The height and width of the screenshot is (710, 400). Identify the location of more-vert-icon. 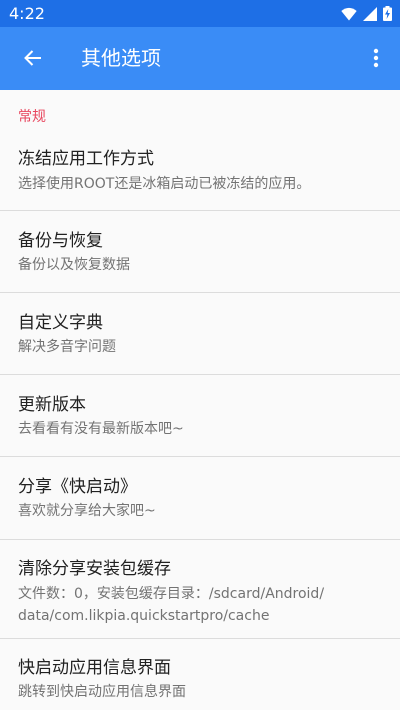
(376, 58).